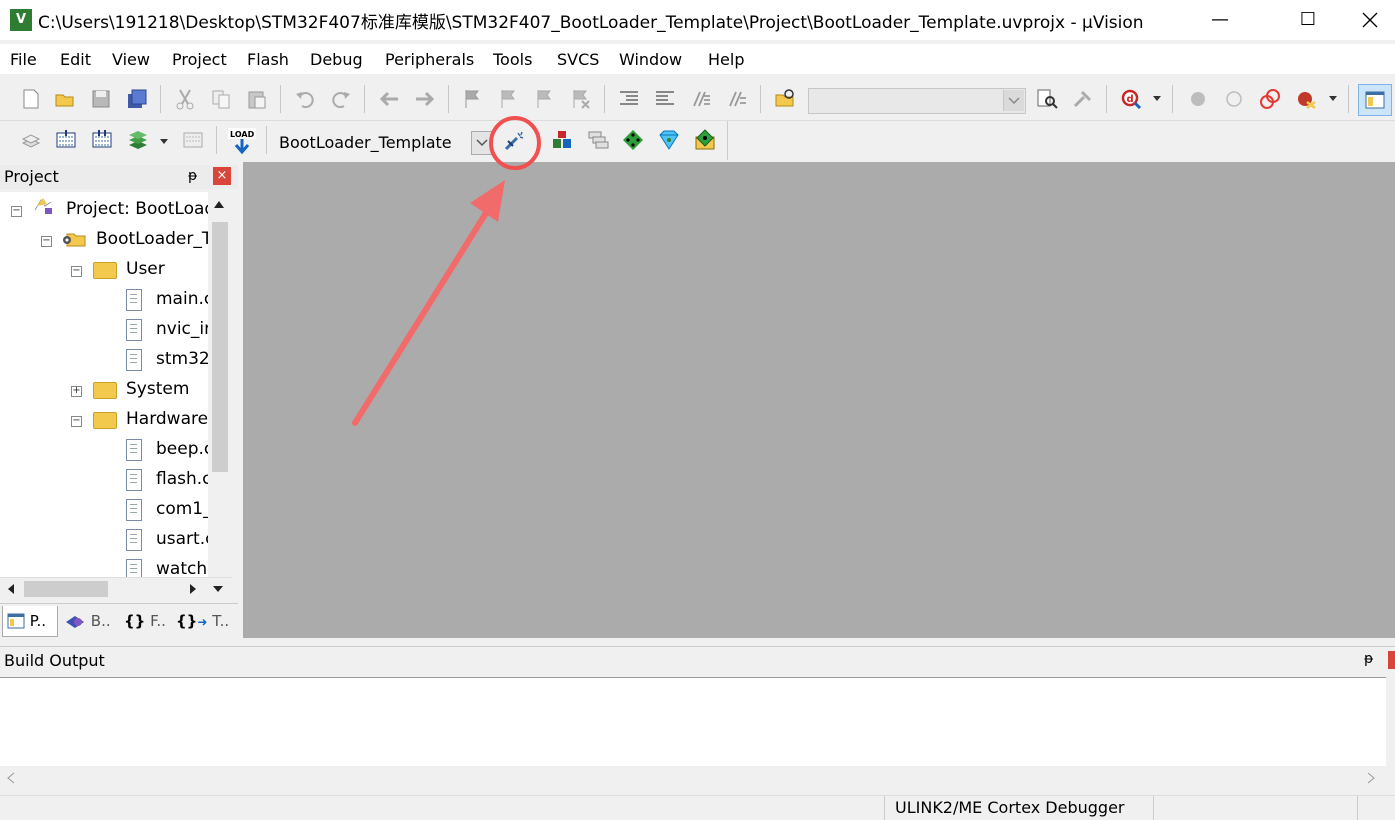  What do you see at coordinates (695, 778) in the screenshot?
I see `build-output-horizontal-scrollbar` at bounding box center [695, 778].